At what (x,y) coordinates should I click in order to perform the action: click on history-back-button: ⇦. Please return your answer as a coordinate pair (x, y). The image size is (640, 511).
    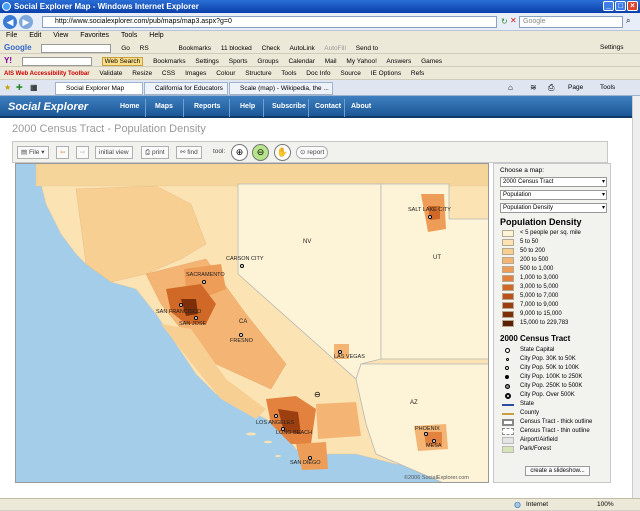
    Looking at the image, I should click on (63, 152).